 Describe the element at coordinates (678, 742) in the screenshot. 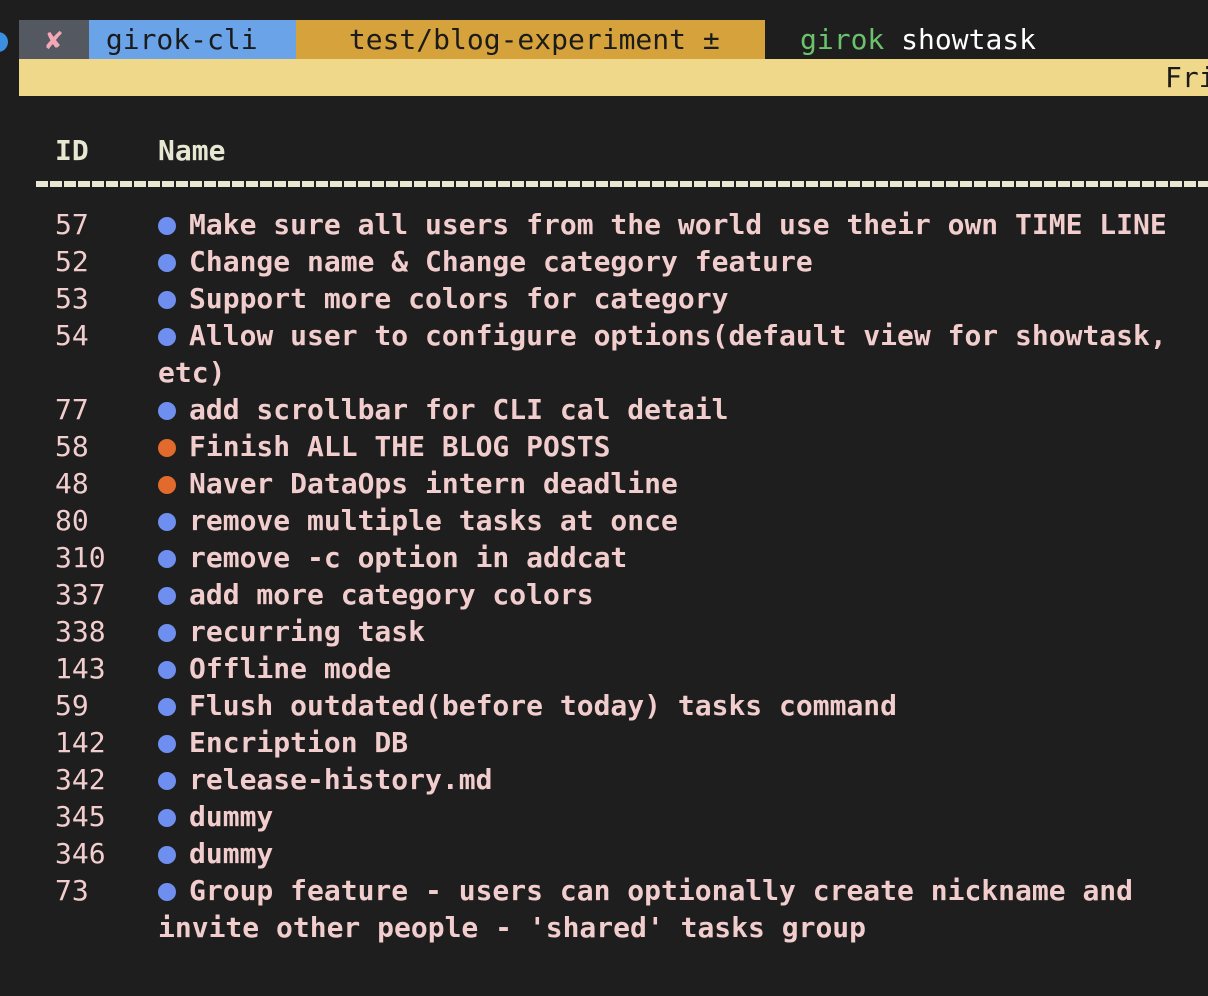

I see `task-name: Encription DB` at that location.